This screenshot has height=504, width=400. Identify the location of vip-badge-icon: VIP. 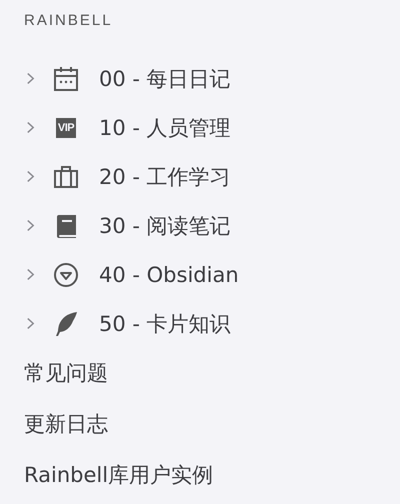
(66, 128).